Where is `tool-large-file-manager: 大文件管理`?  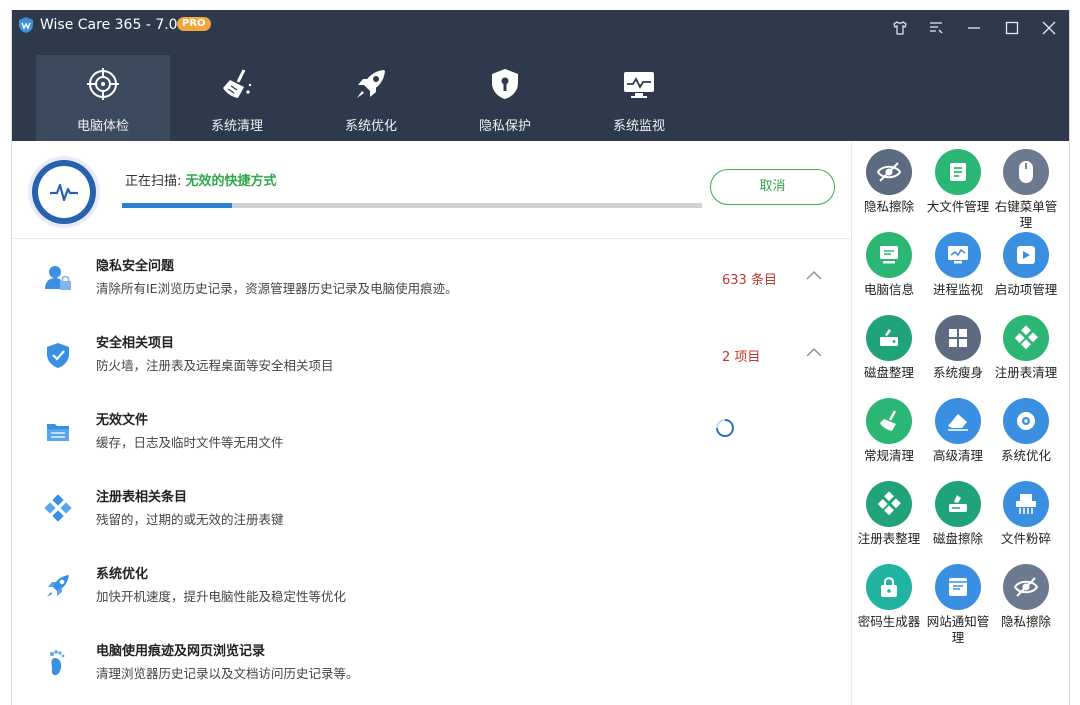 tool-large-file-manager: 大文件管理 is located at coordinates (958, 182).